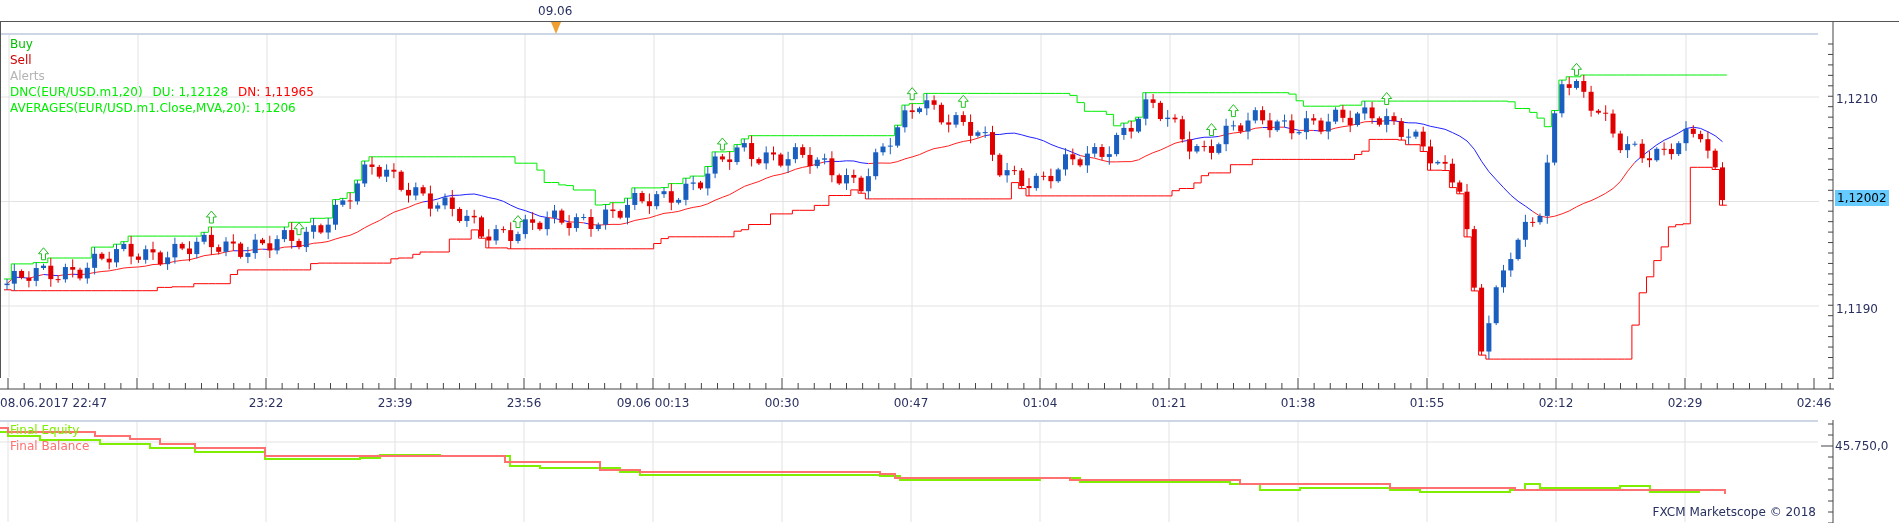 This screenshot has height=523, width=1899. I want to click on time-axis-label: 02:46, so click(1814, 403).